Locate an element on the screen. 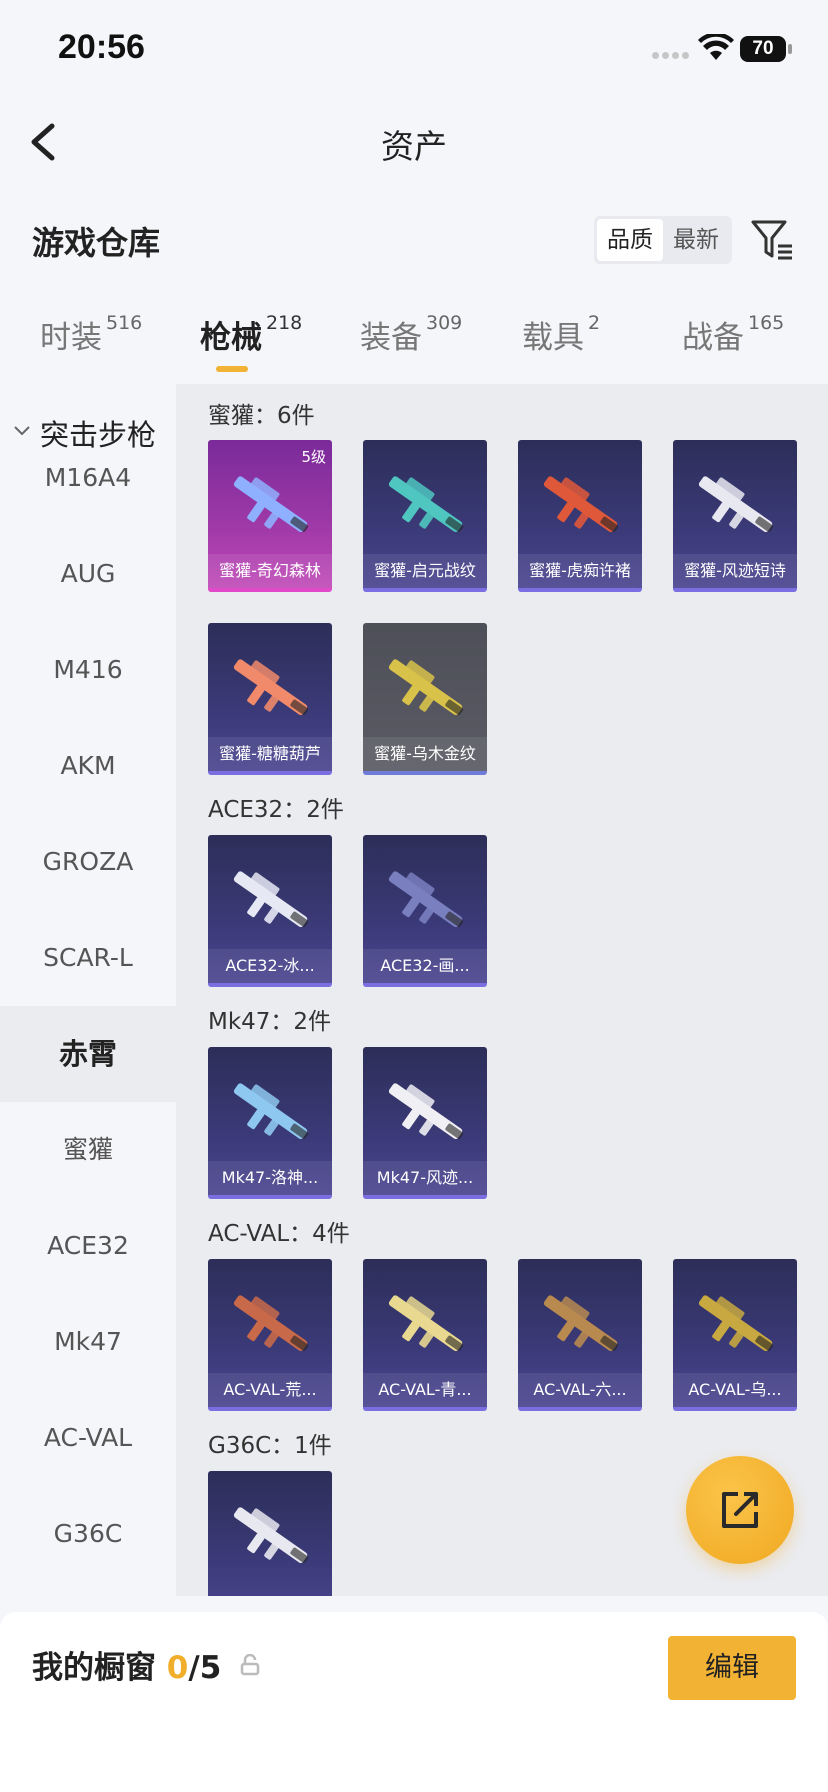  sidebar-item-groza: GROZA is located at coordinates (88, 862).